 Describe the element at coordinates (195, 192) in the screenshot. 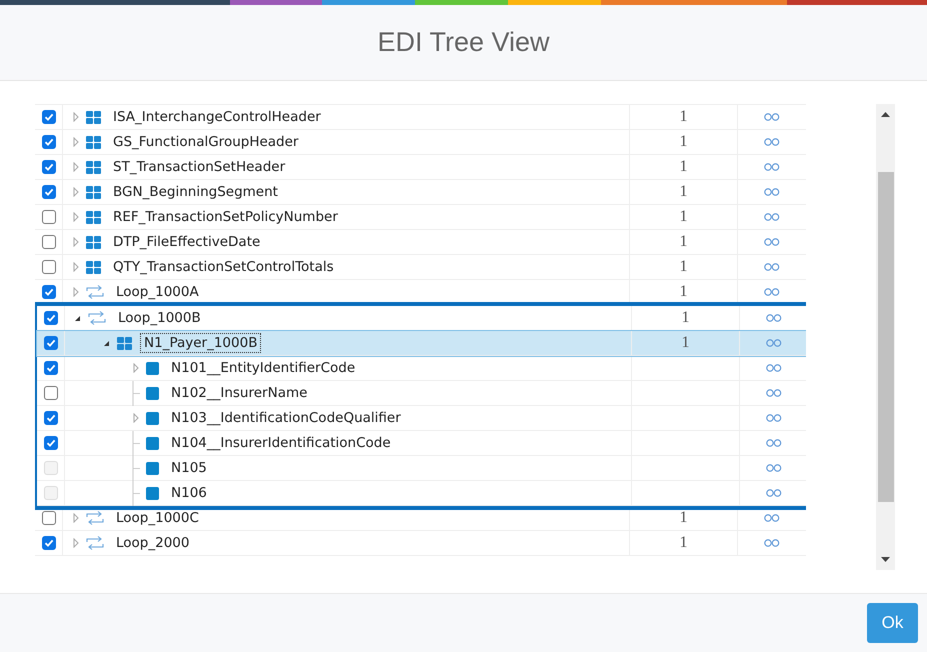

I see `node-label: BGN_BeginningSegment` at that location.